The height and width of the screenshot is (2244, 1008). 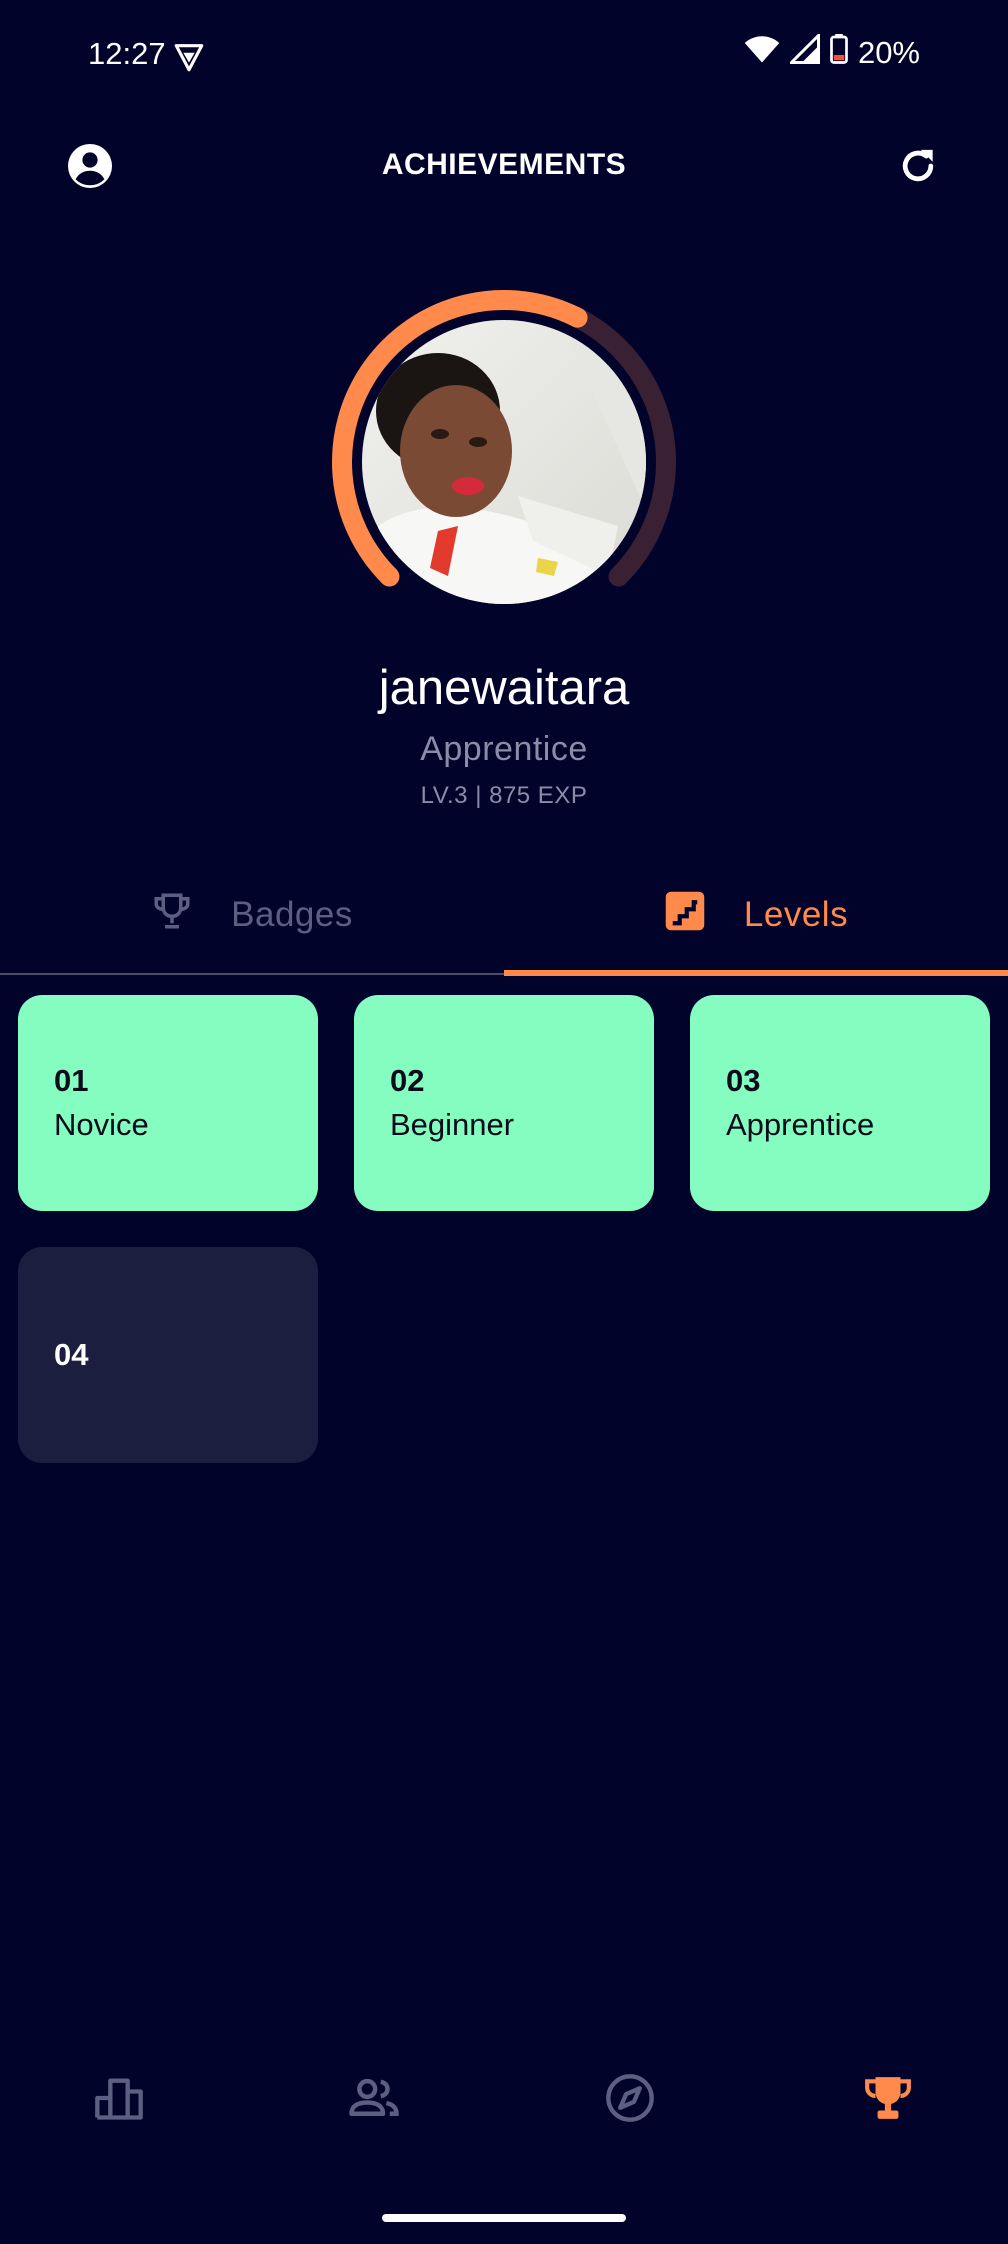 I want to click on refresh-button, so click(x=918, y=168).